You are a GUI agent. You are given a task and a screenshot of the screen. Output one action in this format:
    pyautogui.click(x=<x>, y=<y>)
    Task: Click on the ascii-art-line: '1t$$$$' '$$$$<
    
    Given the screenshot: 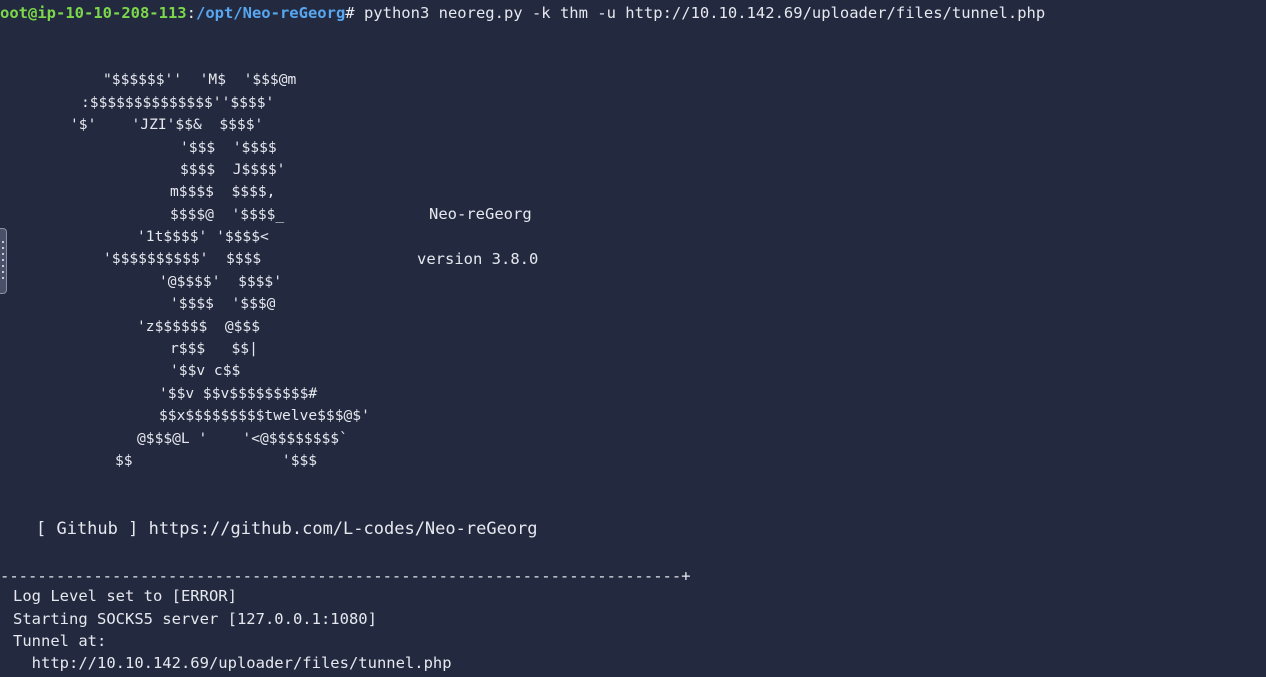 What is the action you would take?
    pyautogui.click(x=203, y=236)
    